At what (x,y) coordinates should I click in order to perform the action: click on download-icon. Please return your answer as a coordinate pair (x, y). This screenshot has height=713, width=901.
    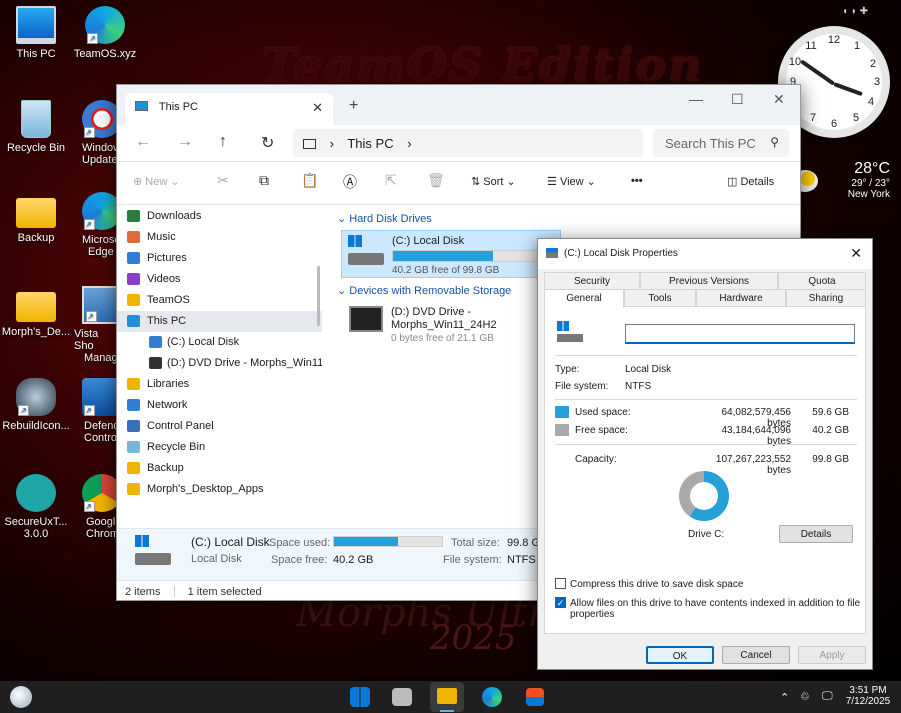
    Looking at the image, I should click on (133, 216).